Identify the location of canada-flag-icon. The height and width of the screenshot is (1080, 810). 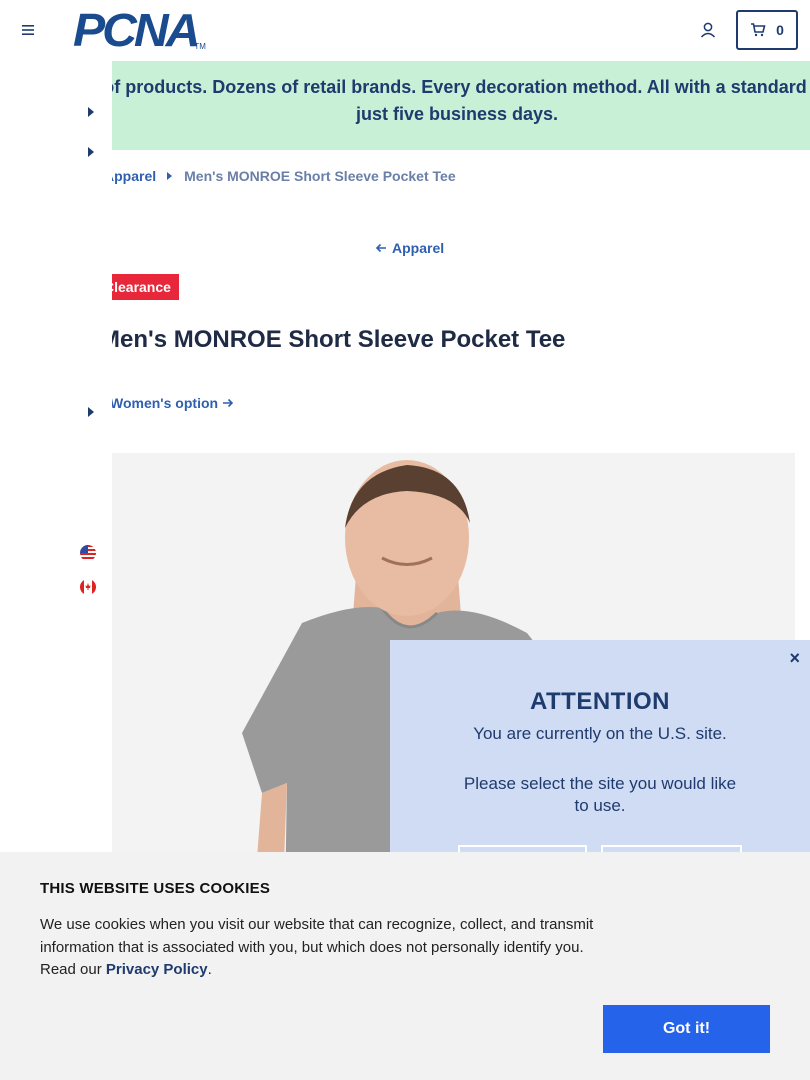
(88, 587).